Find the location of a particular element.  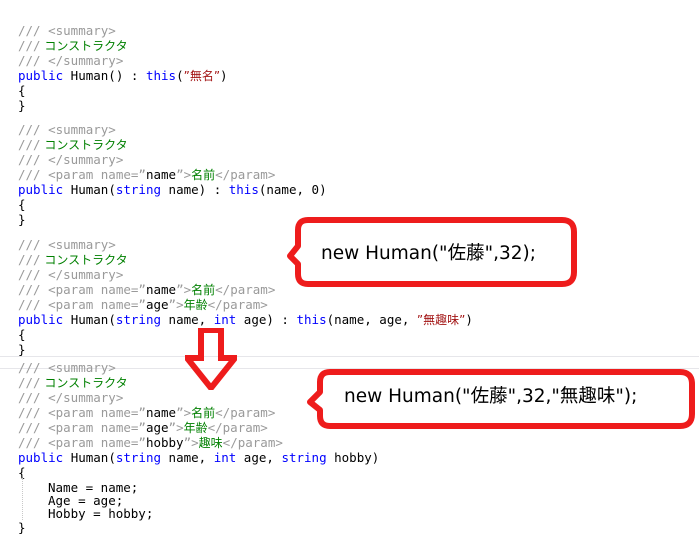

callout-text: new Human("佐藤",32,"無趣味"); is located at coordinates (491, 396).